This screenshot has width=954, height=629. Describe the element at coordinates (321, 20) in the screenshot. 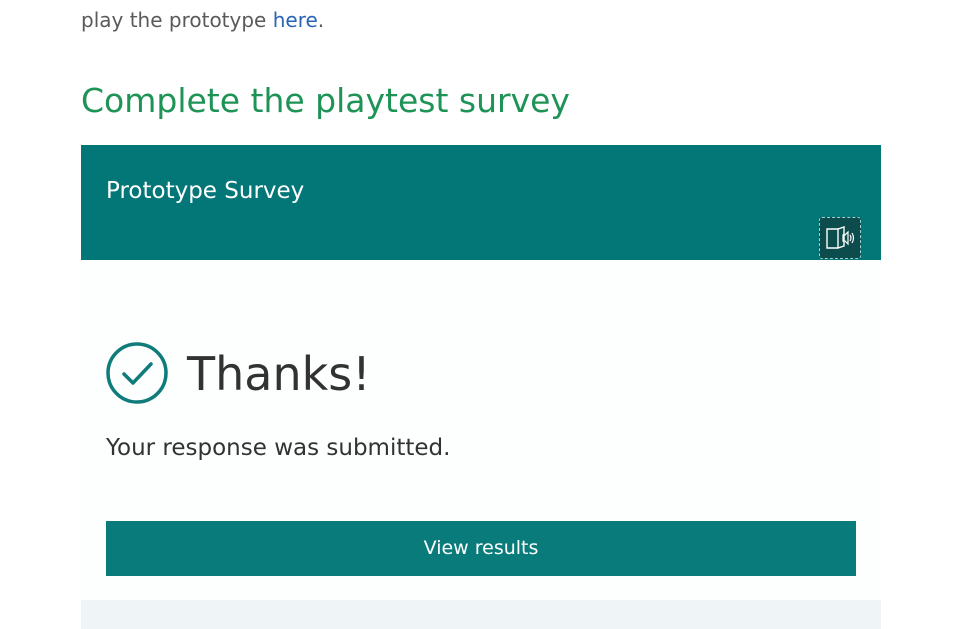

I see `intro-text-suffix: .` at that location.